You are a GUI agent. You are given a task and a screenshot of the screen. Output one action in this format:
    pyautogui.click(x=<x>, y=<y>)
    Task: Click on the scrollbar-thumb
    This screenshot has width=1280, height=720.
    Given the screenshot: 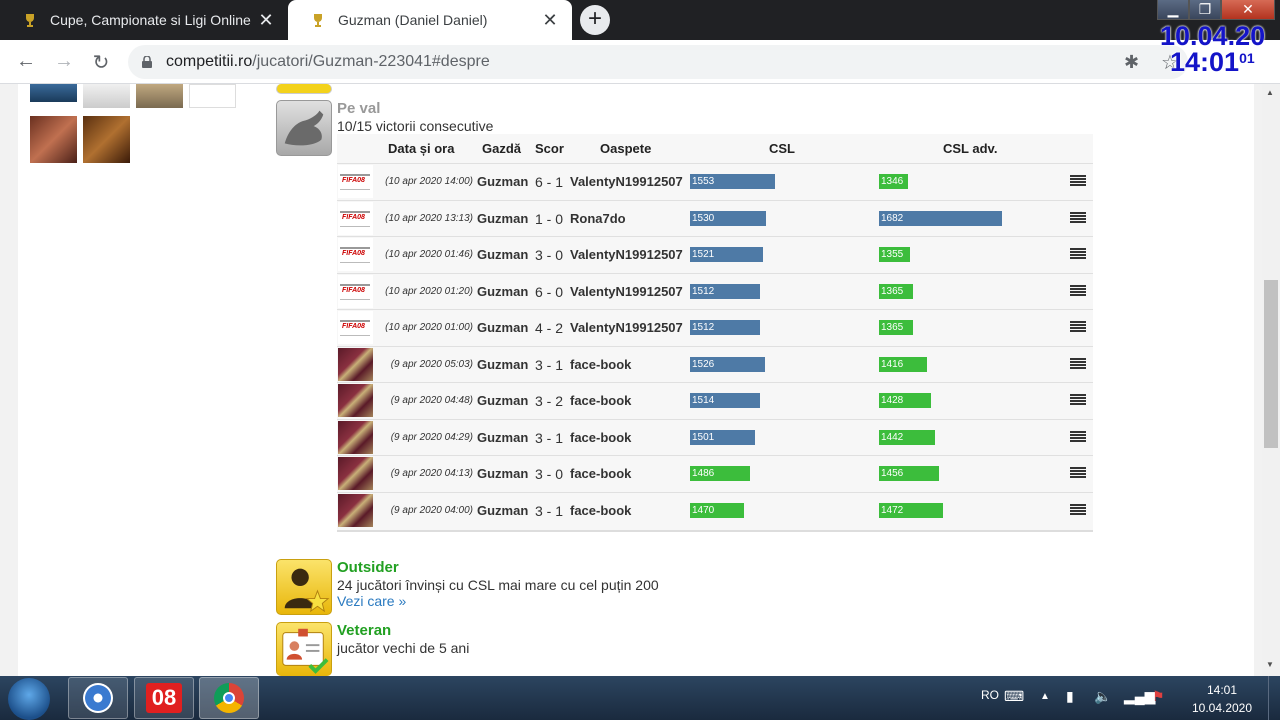 What is the action you would take?
    pyautogui.click(x=1271, y=364)
    